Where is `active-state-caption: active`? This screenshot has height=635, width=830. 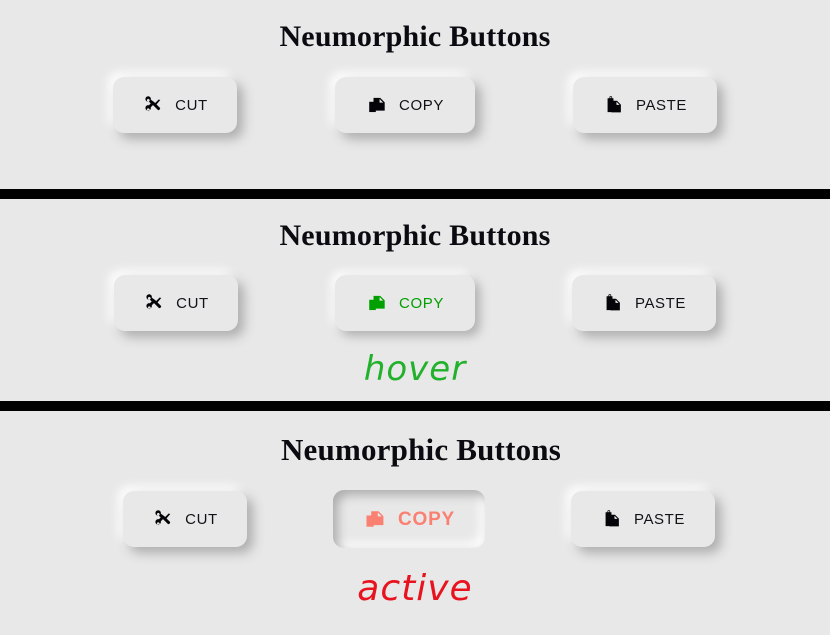 active-state-caption: active is located at coordinates (415, 588).